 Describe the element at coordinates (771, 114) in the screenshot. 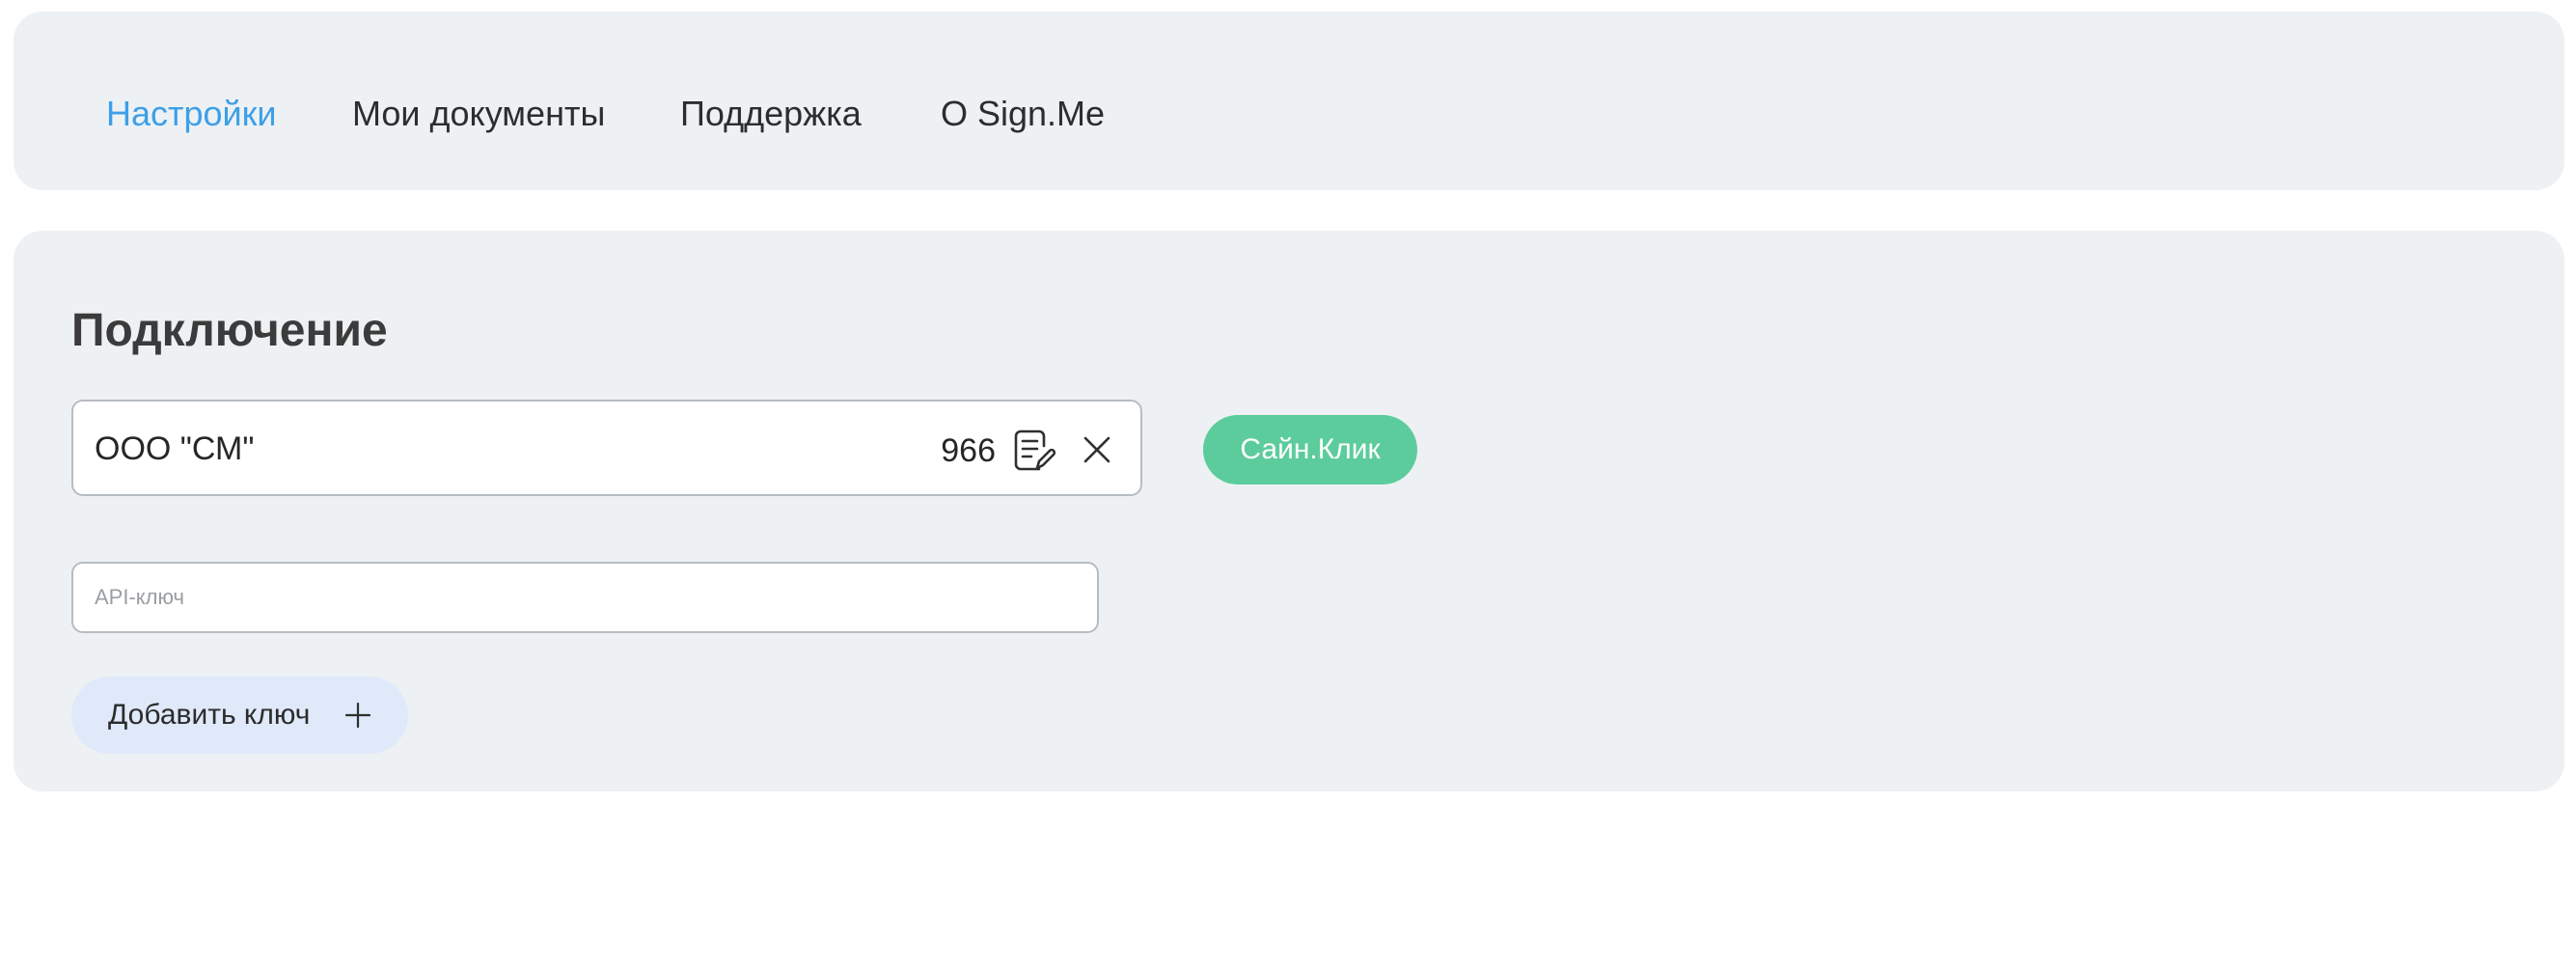

I see `nav-item-support: Поддержка` at that location.